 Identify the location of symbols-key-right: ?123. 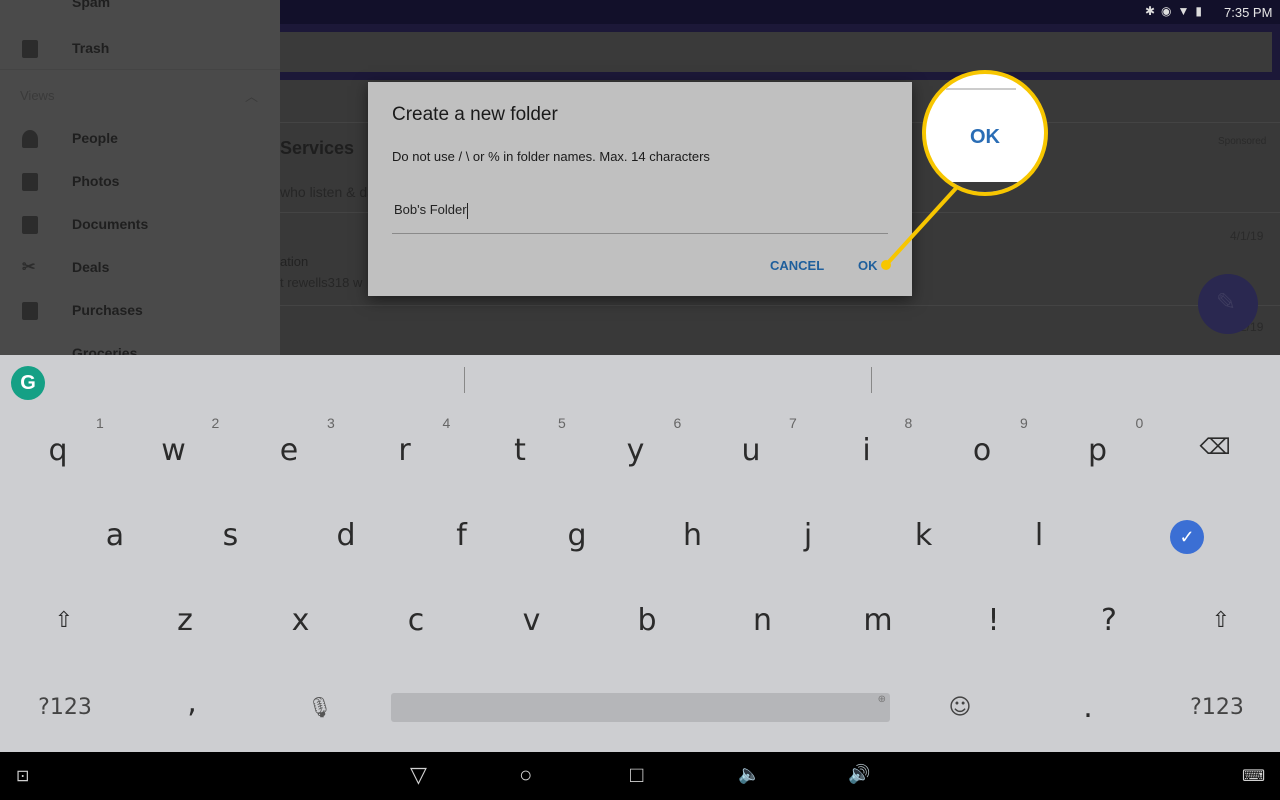
(1217, 707).